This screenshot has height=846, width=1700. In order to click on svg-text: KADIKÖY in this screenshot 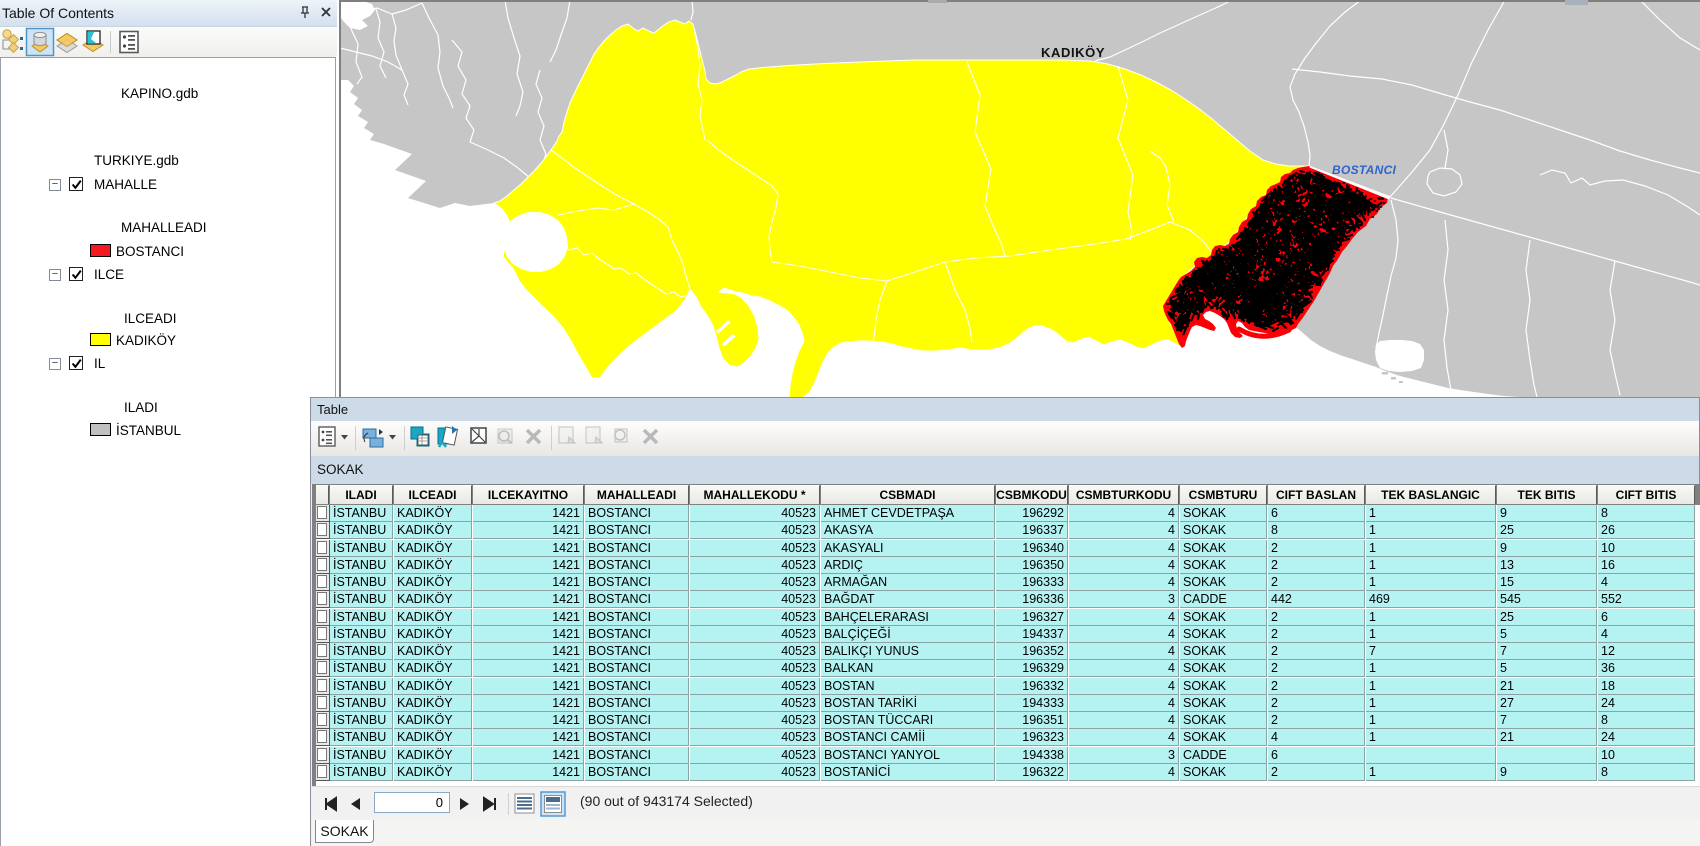, I will do `click(1073, 52)`.